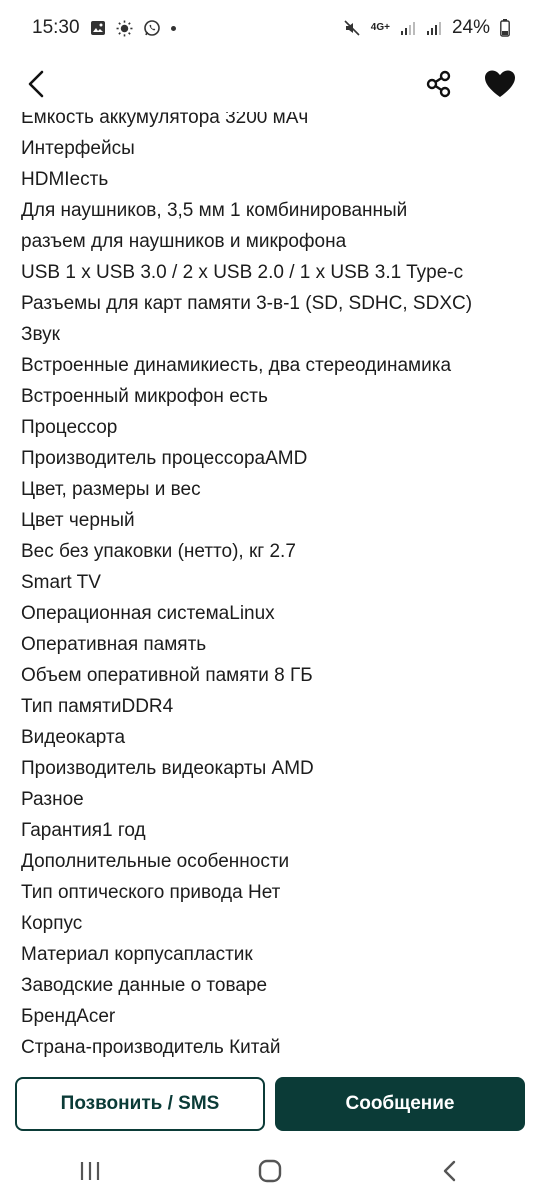 This screenshot has height=1200, width=540. What do you see at coordinates (151, 1047) in the screenshot?
I see `spec-line: Страна-производитель Китай` at bounding box center [151, 1047].